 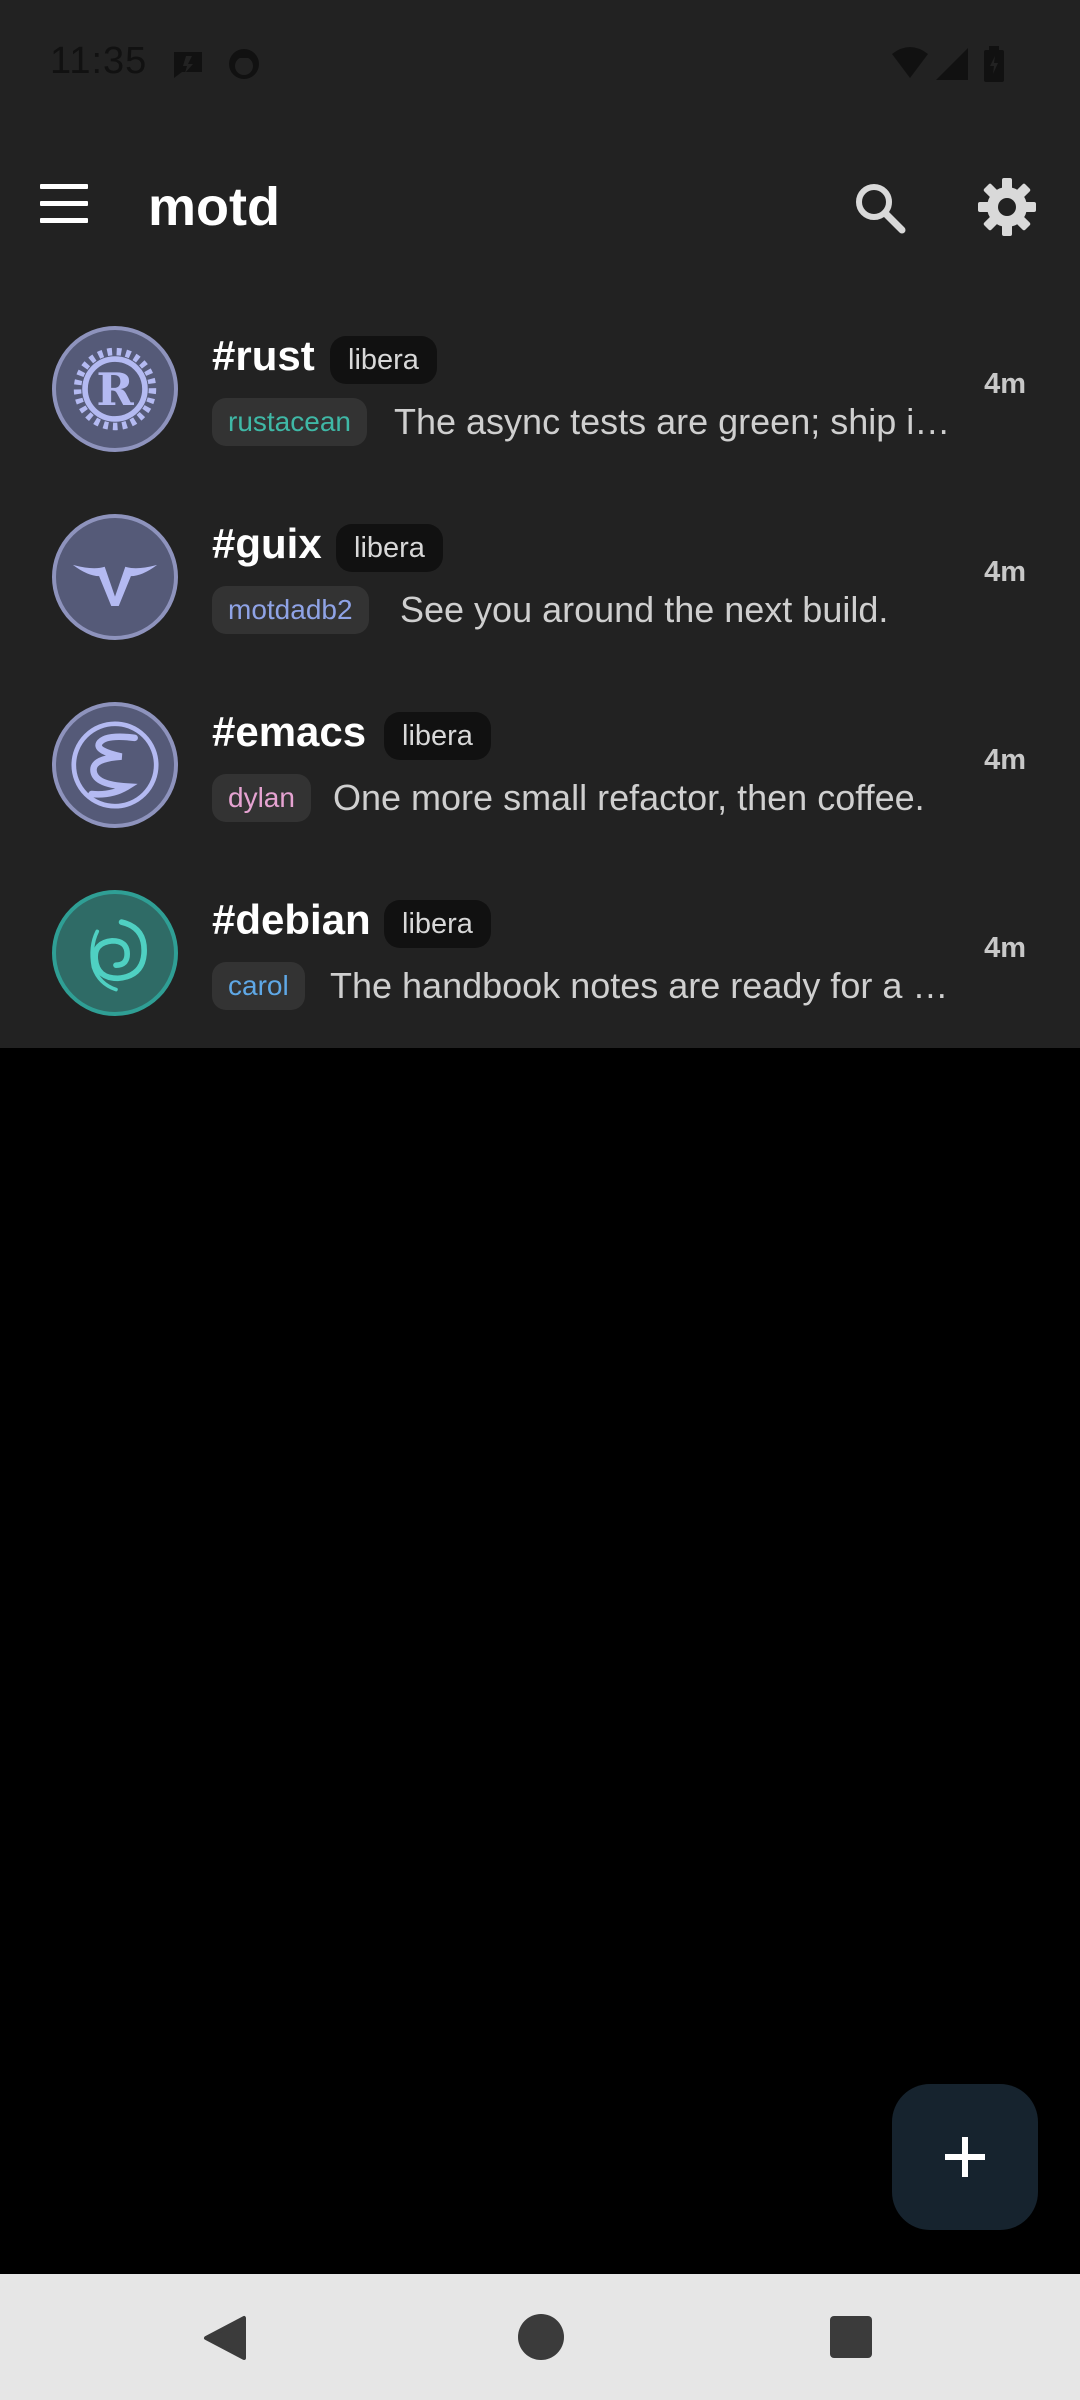 What do you see at coordinates (289, 422) in the screenshot?
I see `nick-chip: rustacean` at bounding box center [289, 422].